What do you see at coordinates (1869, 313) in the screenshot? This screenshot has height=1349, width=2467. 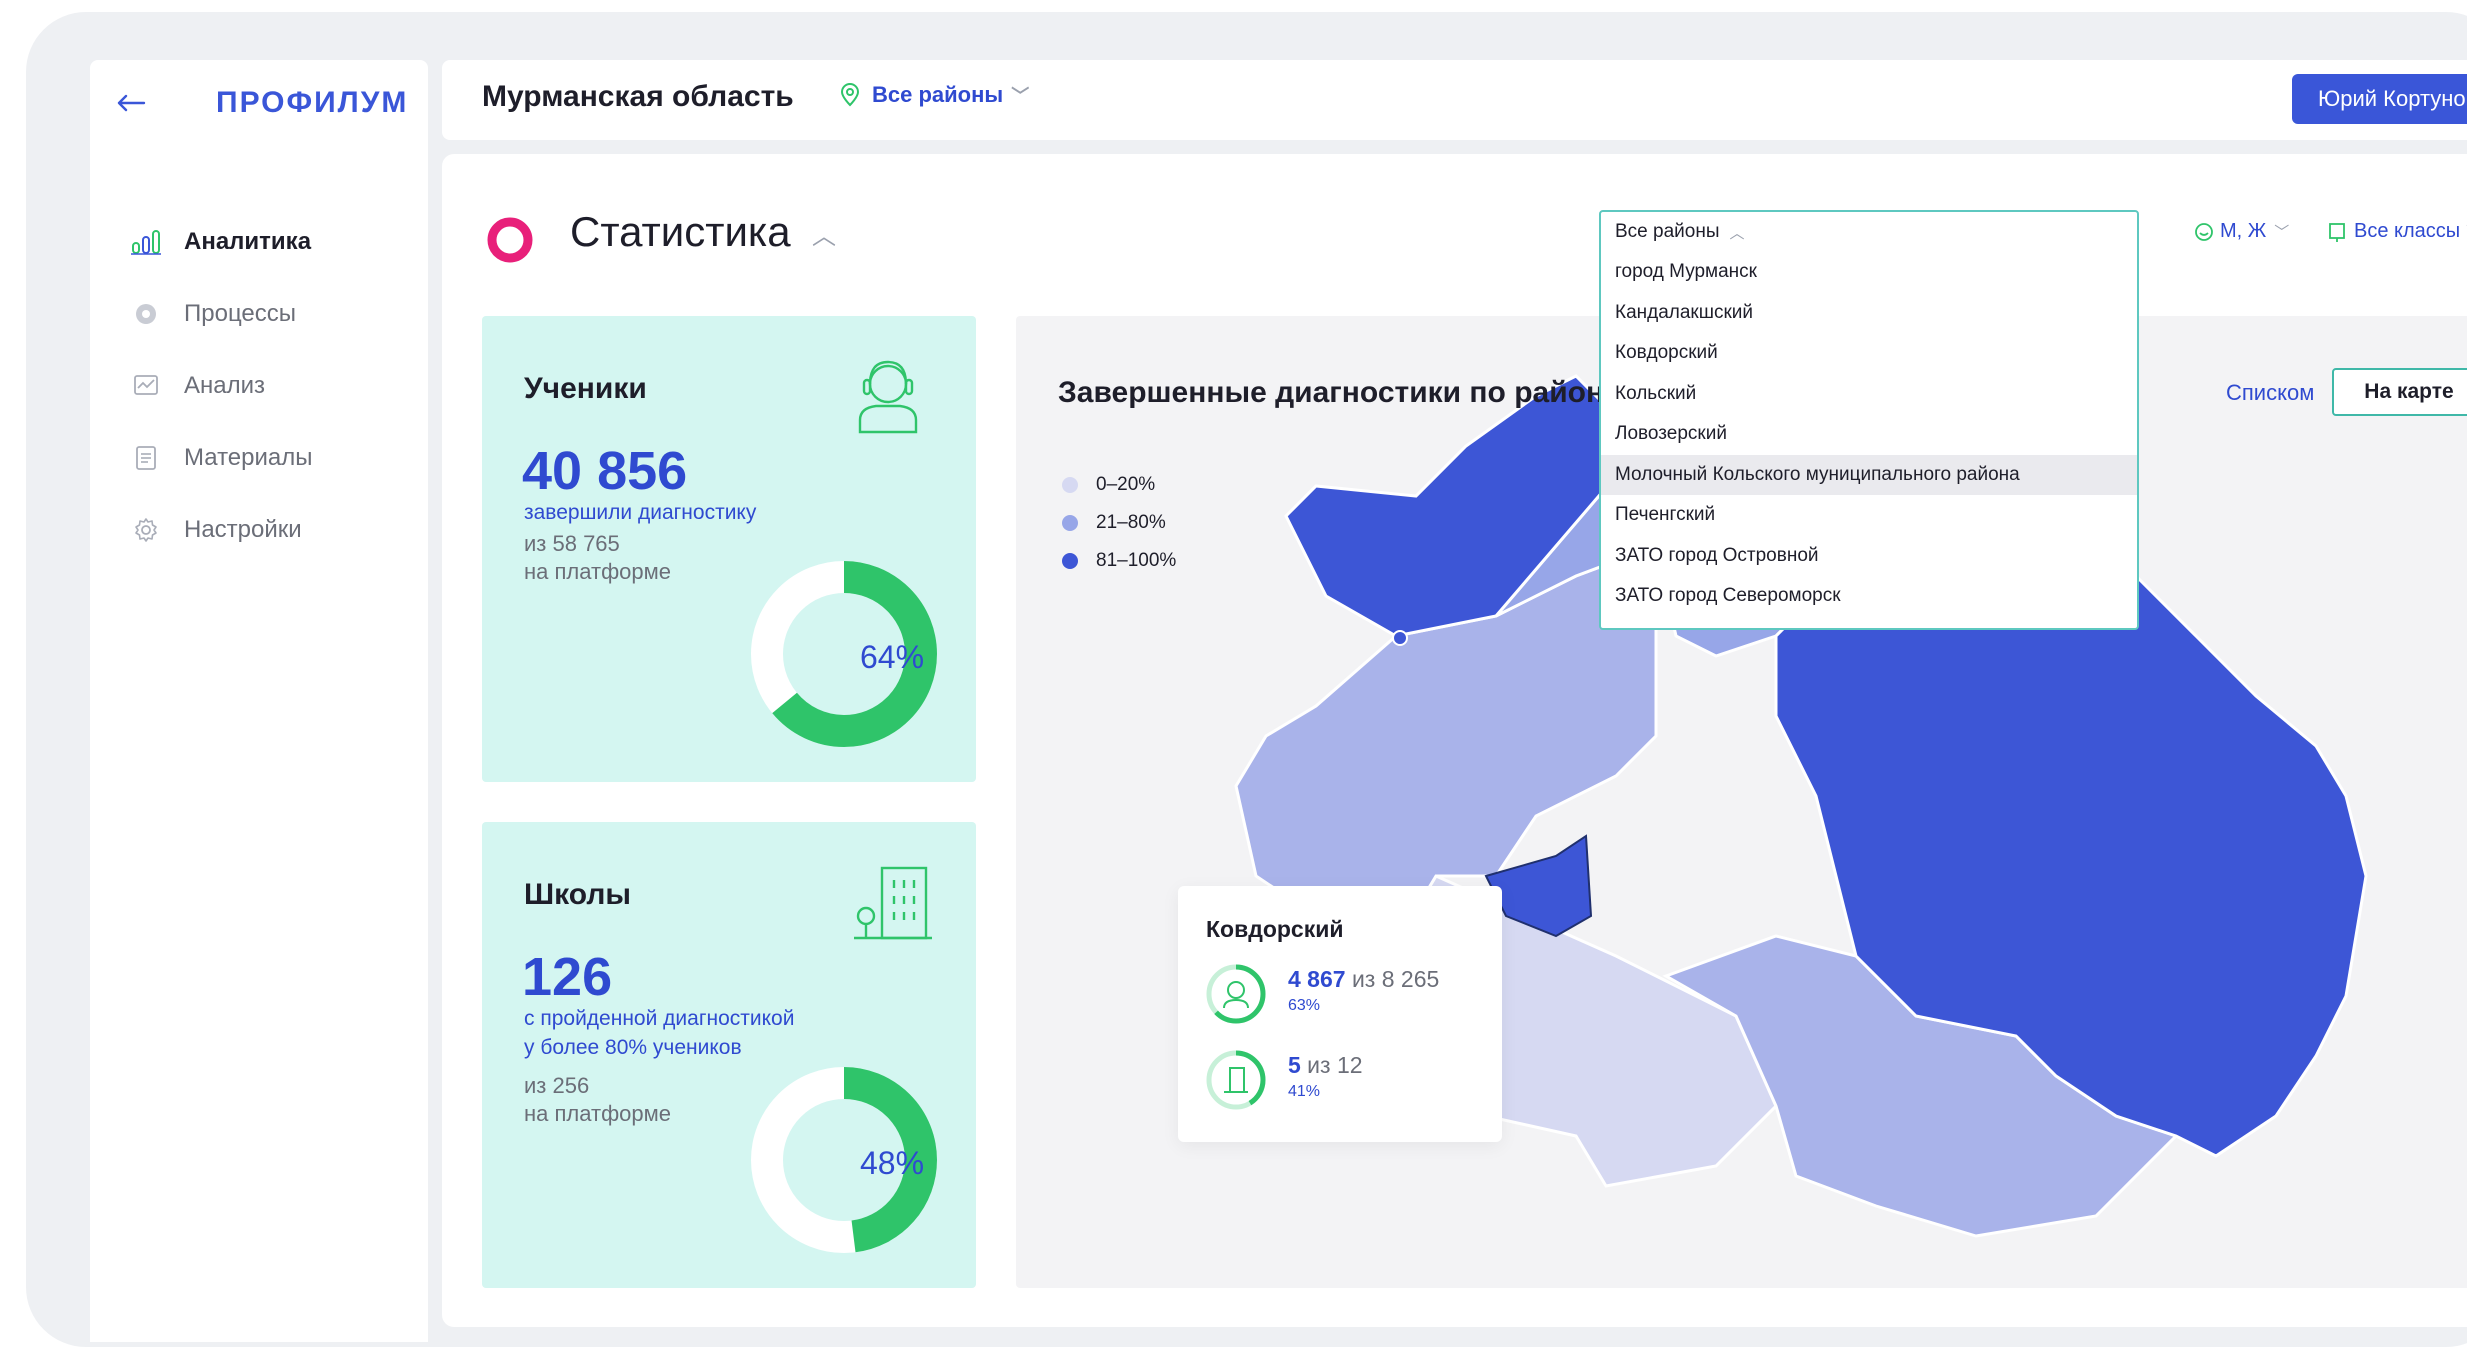 I see `dropdown-option: Кандалакшский` at bounding box center [1869, 313].